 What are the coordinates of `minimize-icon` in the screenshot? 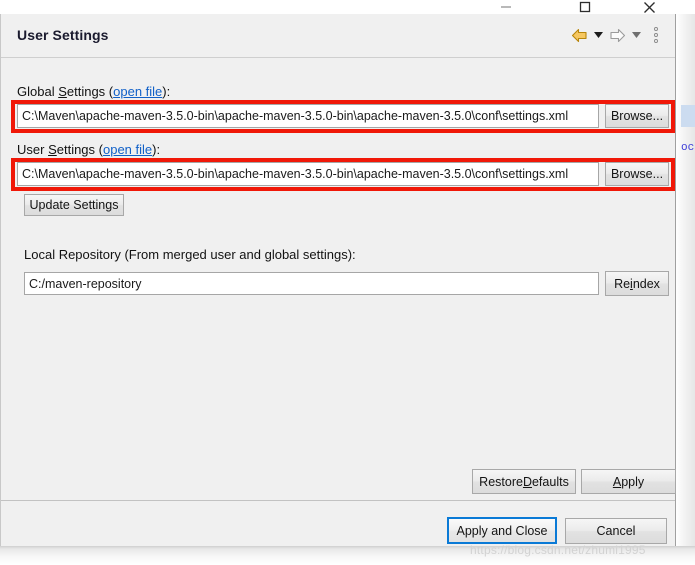 It's located at (506, 7).